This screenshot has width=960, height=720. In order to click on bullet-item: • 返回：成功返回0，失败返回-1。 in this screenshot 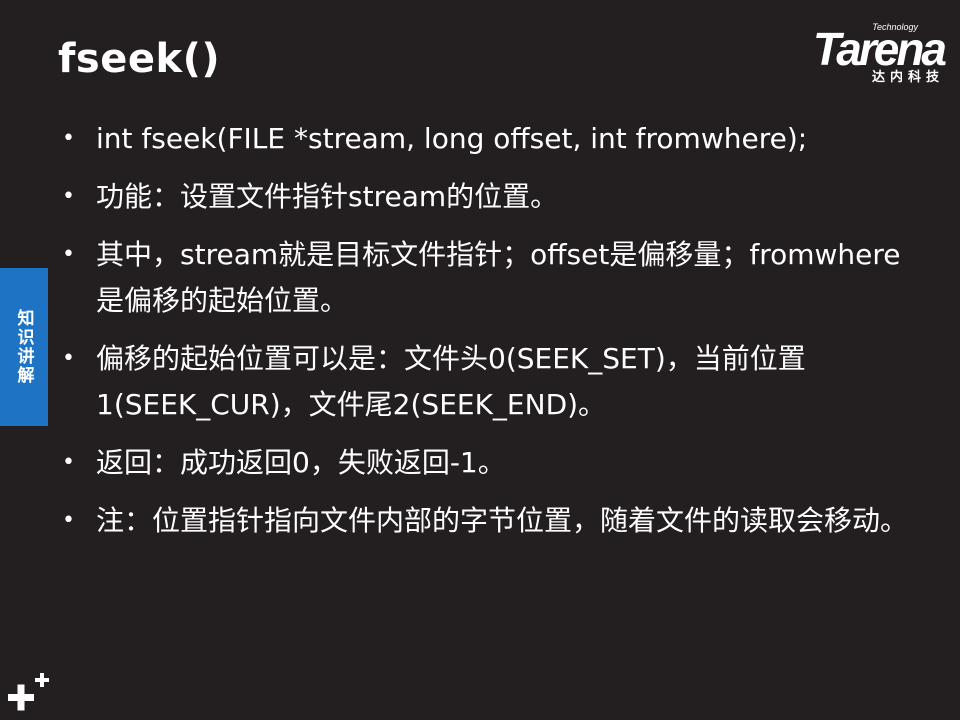, I will do `click(483, 463)`.